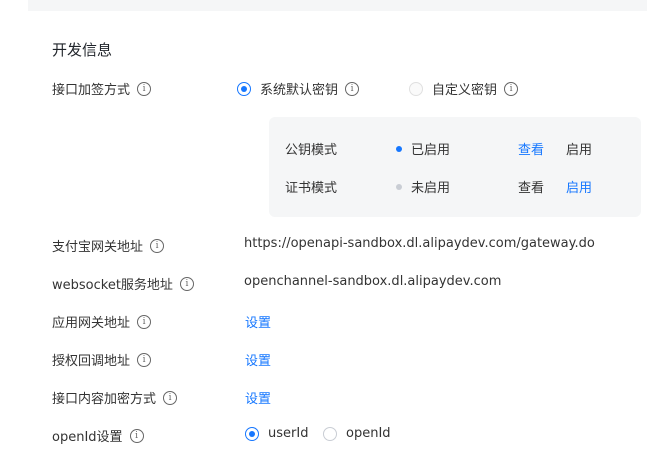  I want to click on radio-system-default-key: 系统默认密钥 i, so click(298, 88).